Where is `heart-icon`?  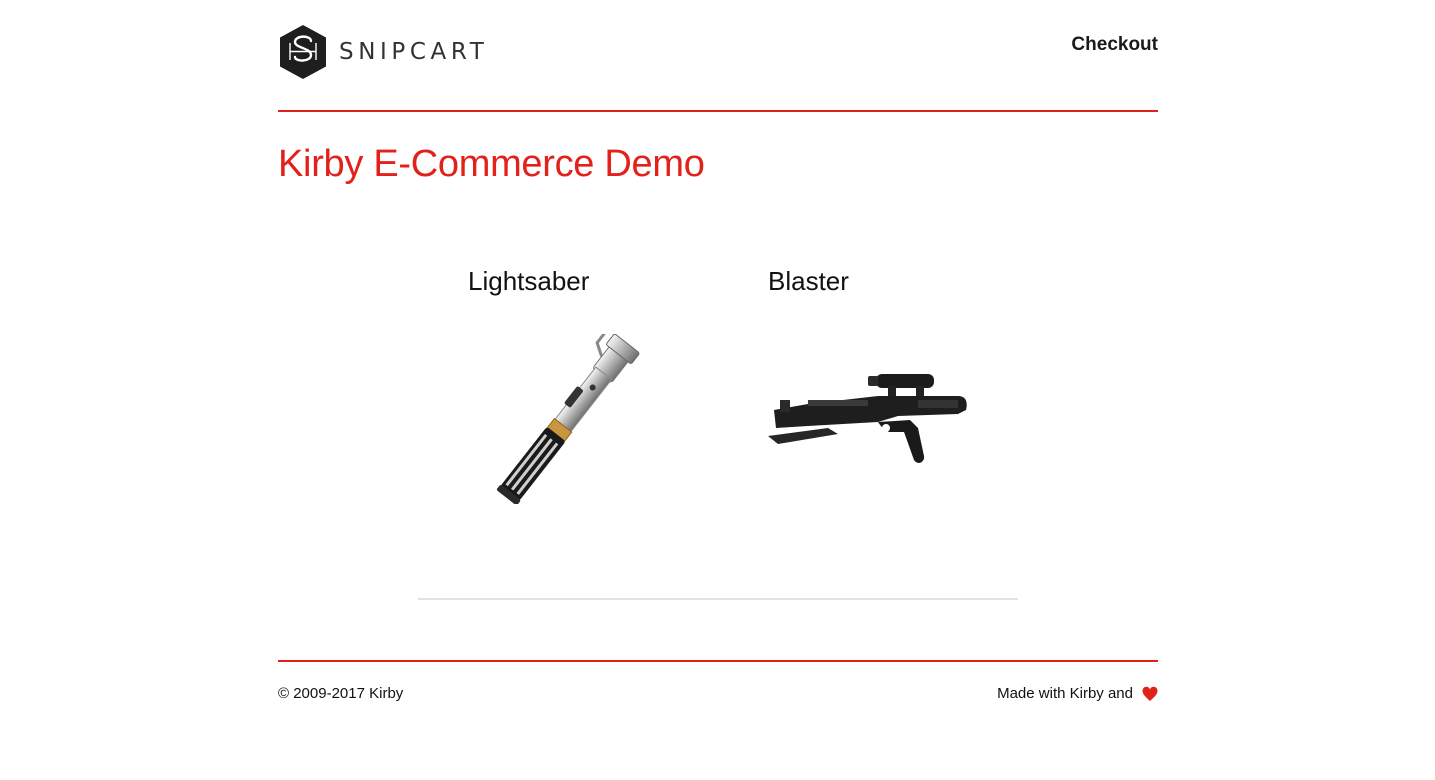
heart-icon is located at coordinates (1150, 693).